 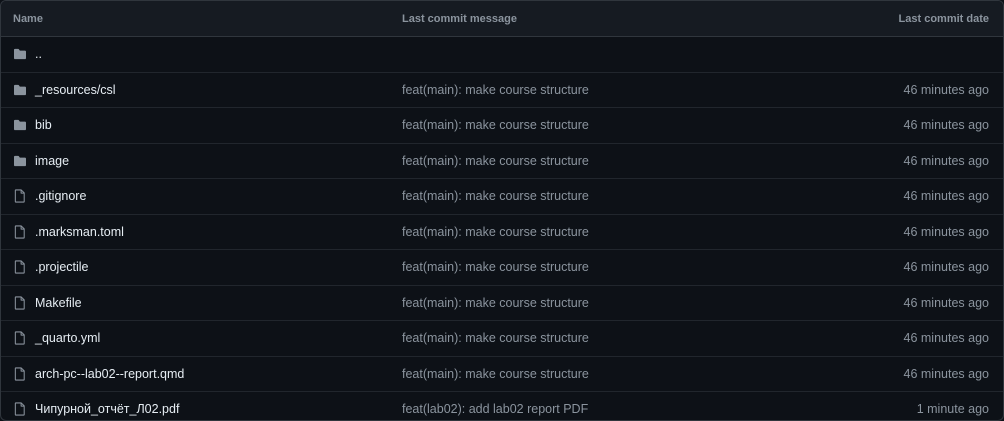 What do you see at coordinates (52, 161) in the screenshot?
I see `file-name-link: image` at bounding box center [52, 161].